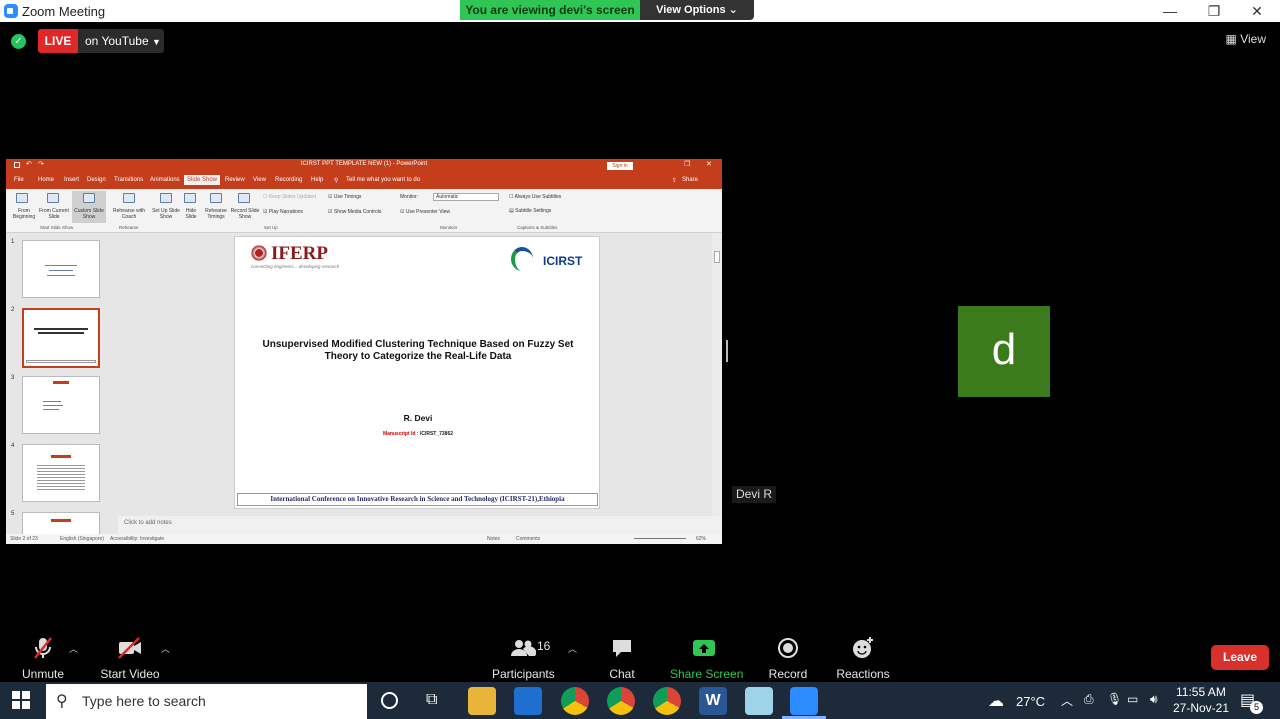 The width and height of the screenshot is (1280, 719). What do you see at coordinates (1132, 699) in the screenshot?
I see `network-icon: ▭` at bounding box center [1132, 699].